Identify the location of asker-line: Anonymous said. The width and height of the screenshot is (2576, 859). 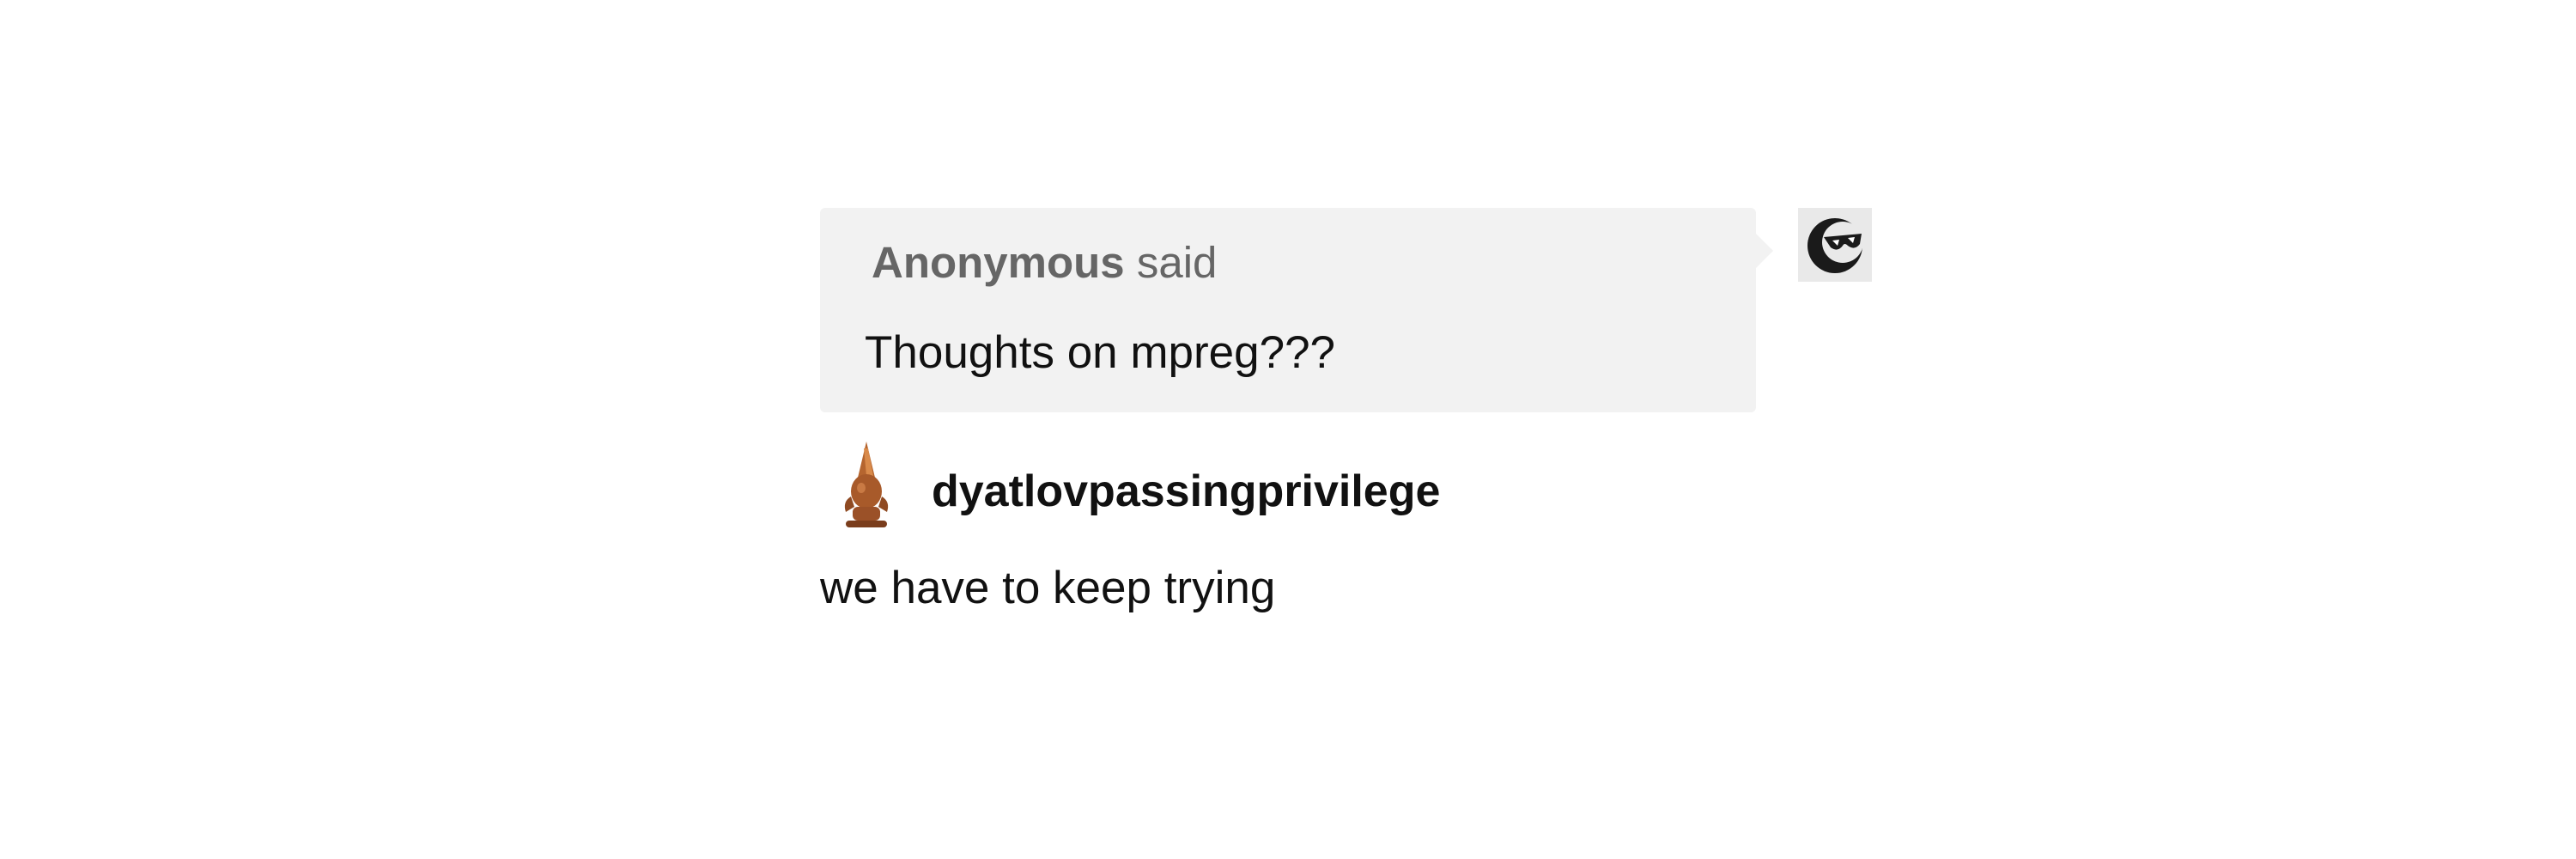
(1045, 262).